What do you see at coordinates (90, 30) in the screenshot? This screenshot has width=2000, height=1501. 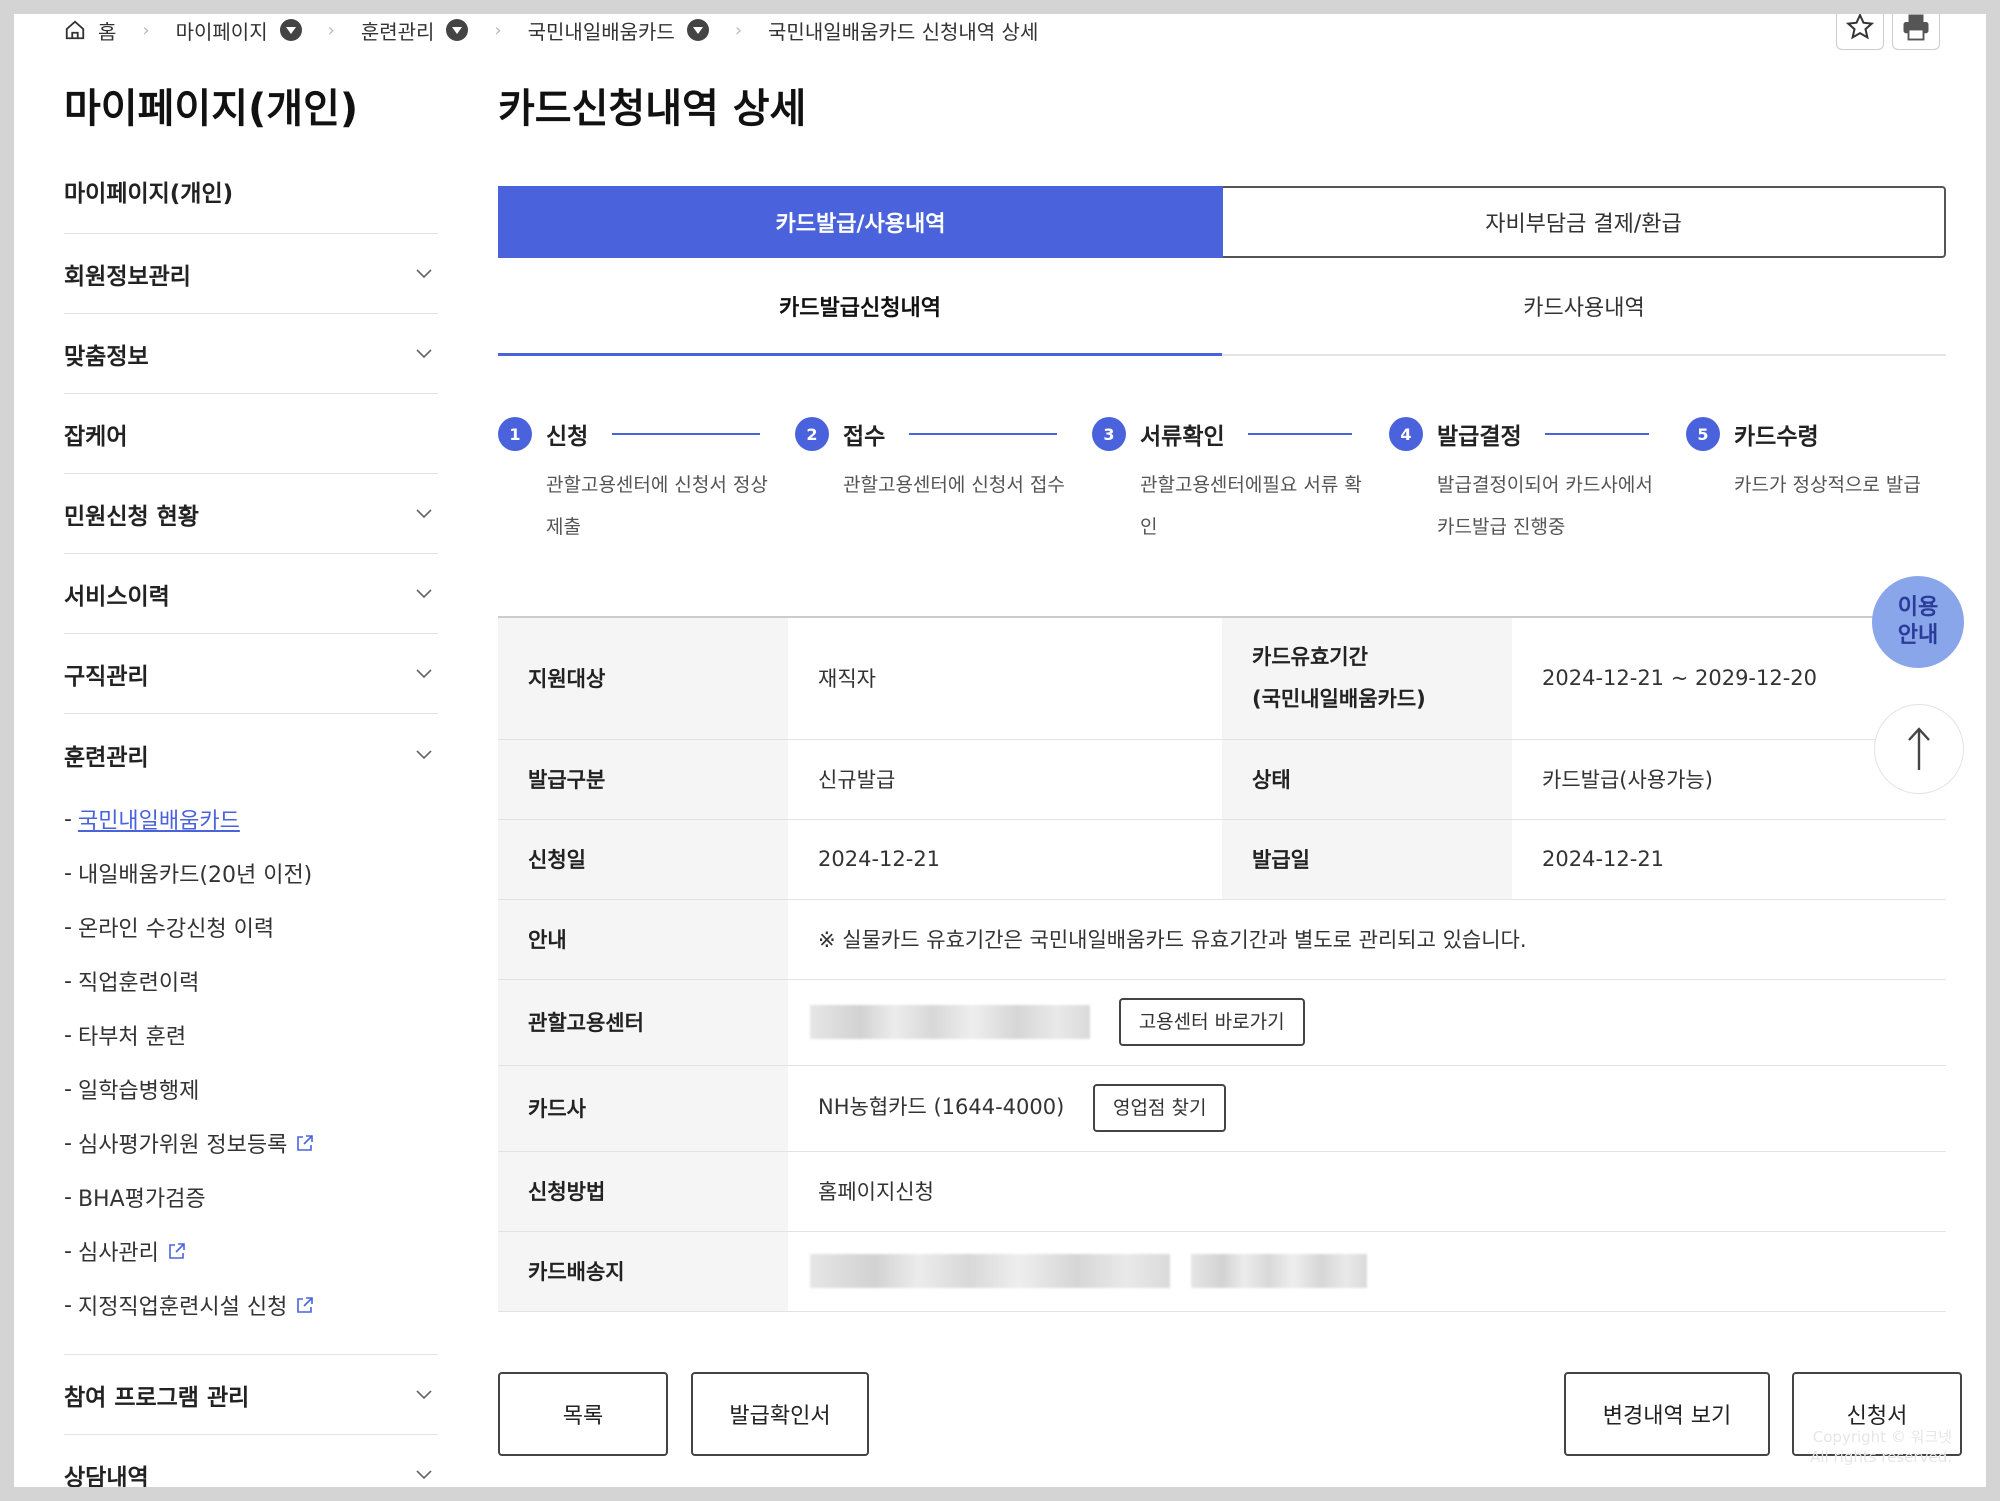 I see `breadcrumb-home: 홈` at bounding box center [90, 30].